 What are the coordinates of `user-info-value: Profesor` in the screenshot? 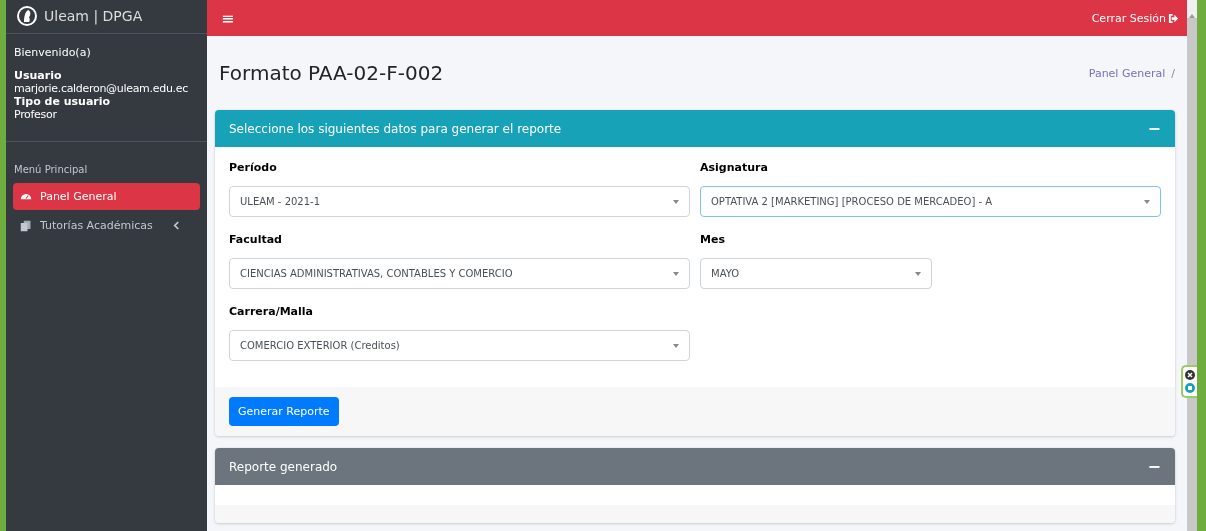 It's located at (36, 114).